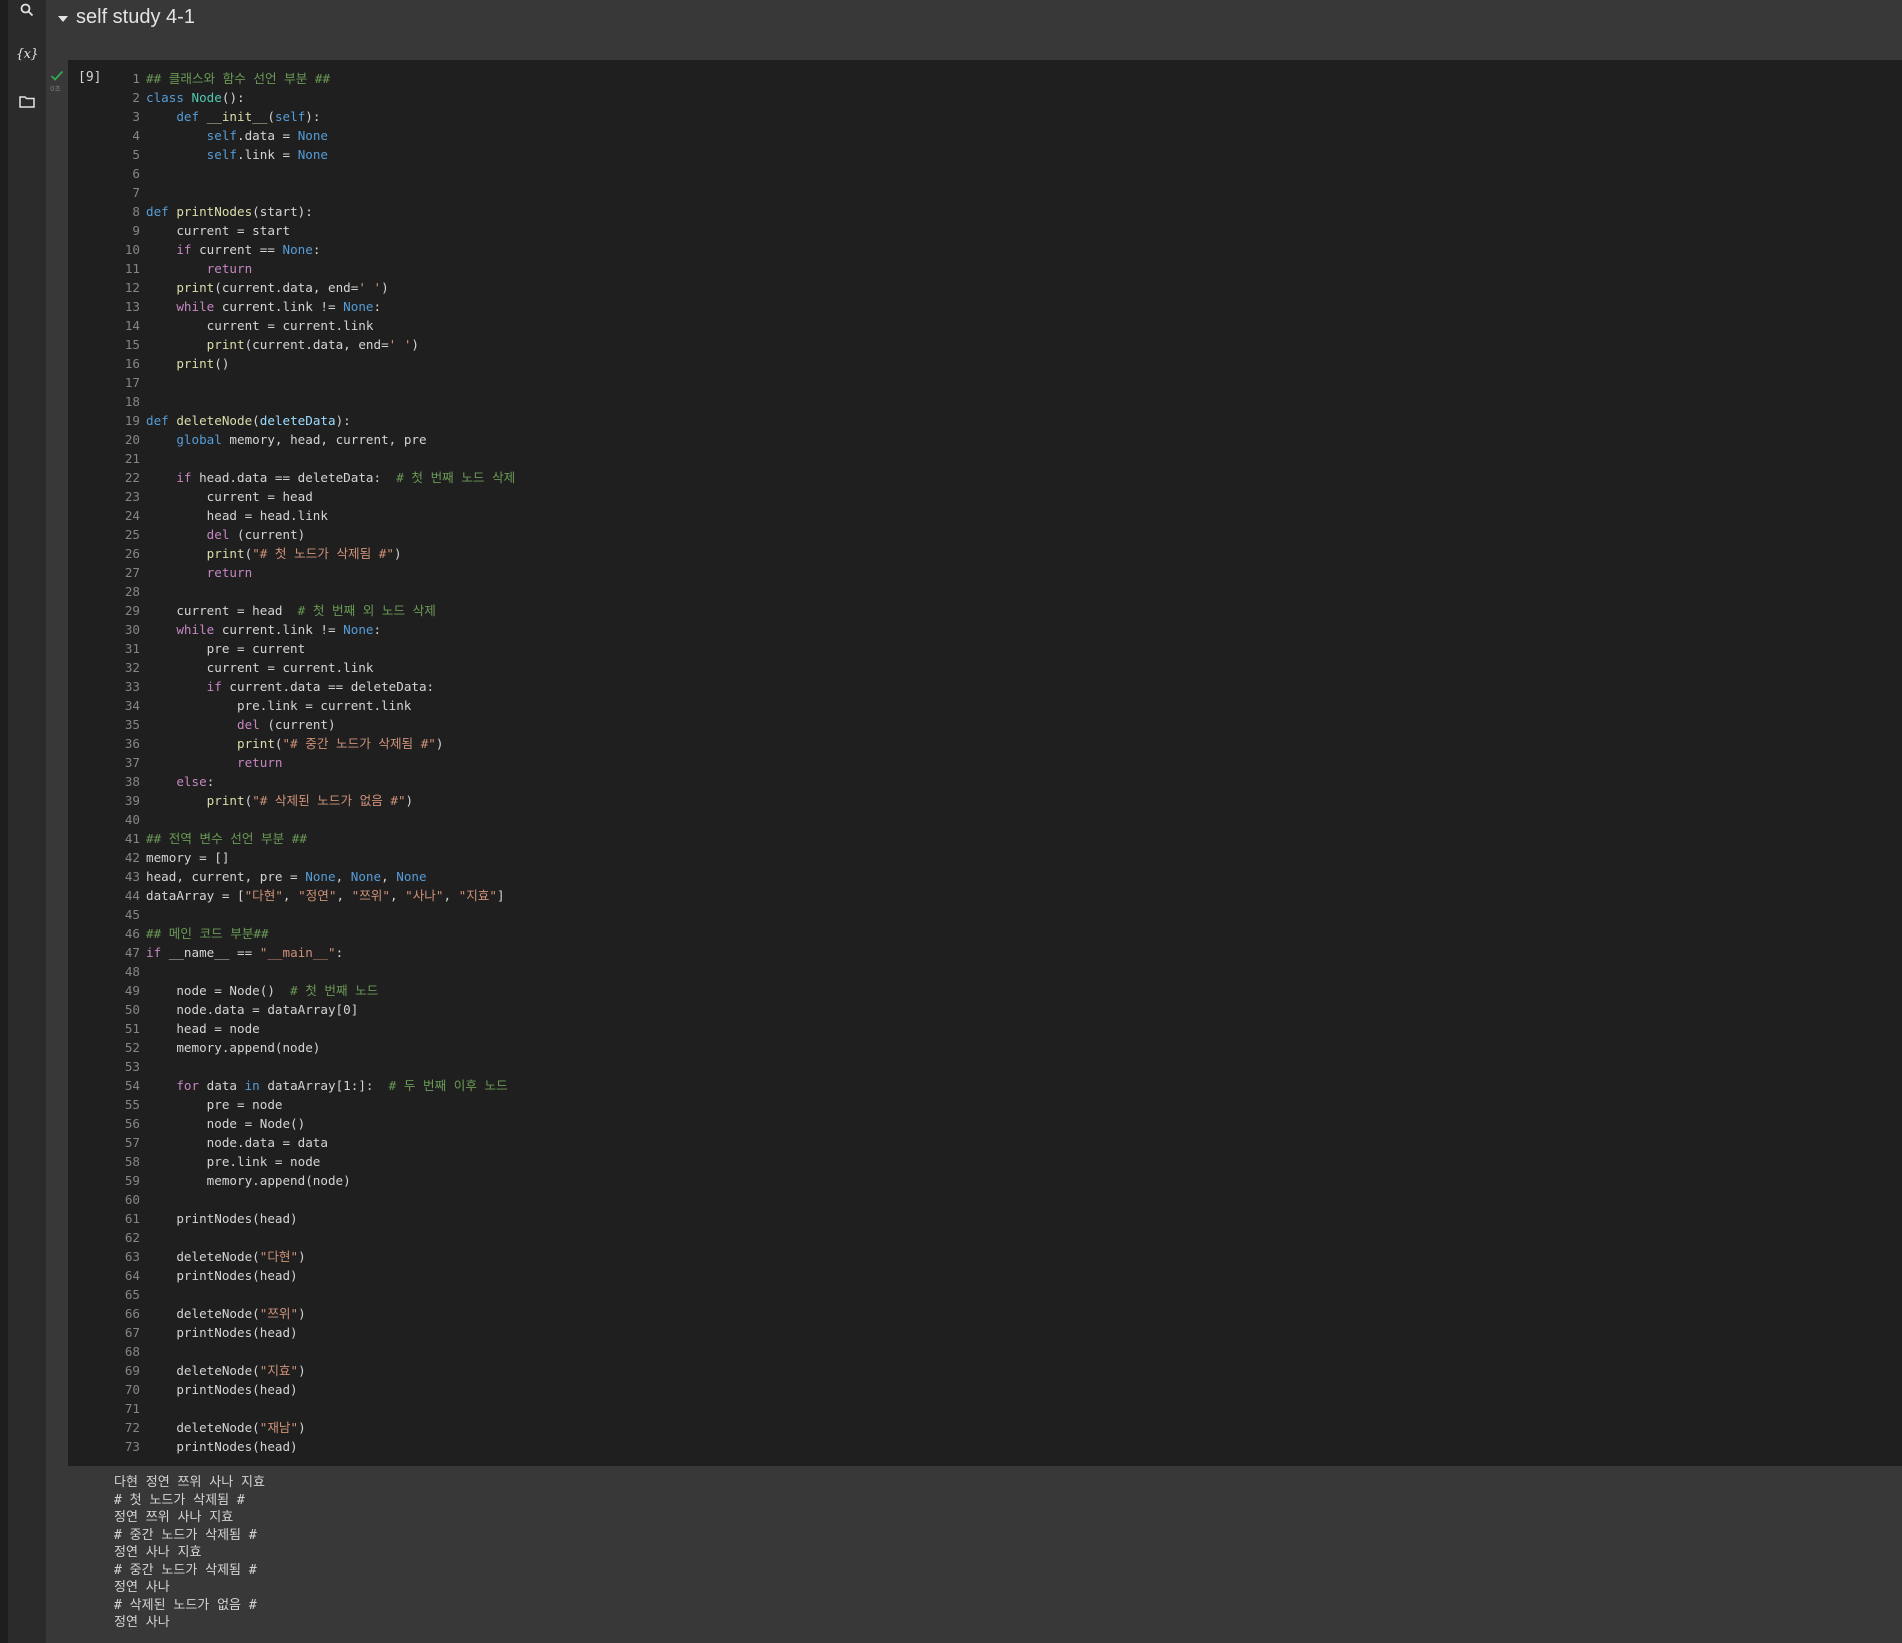  Describe the element at coordinates (1019, 838) in the screenshot. I see `code-line: ## 전역 변수 선언 부분 ##` at that location.